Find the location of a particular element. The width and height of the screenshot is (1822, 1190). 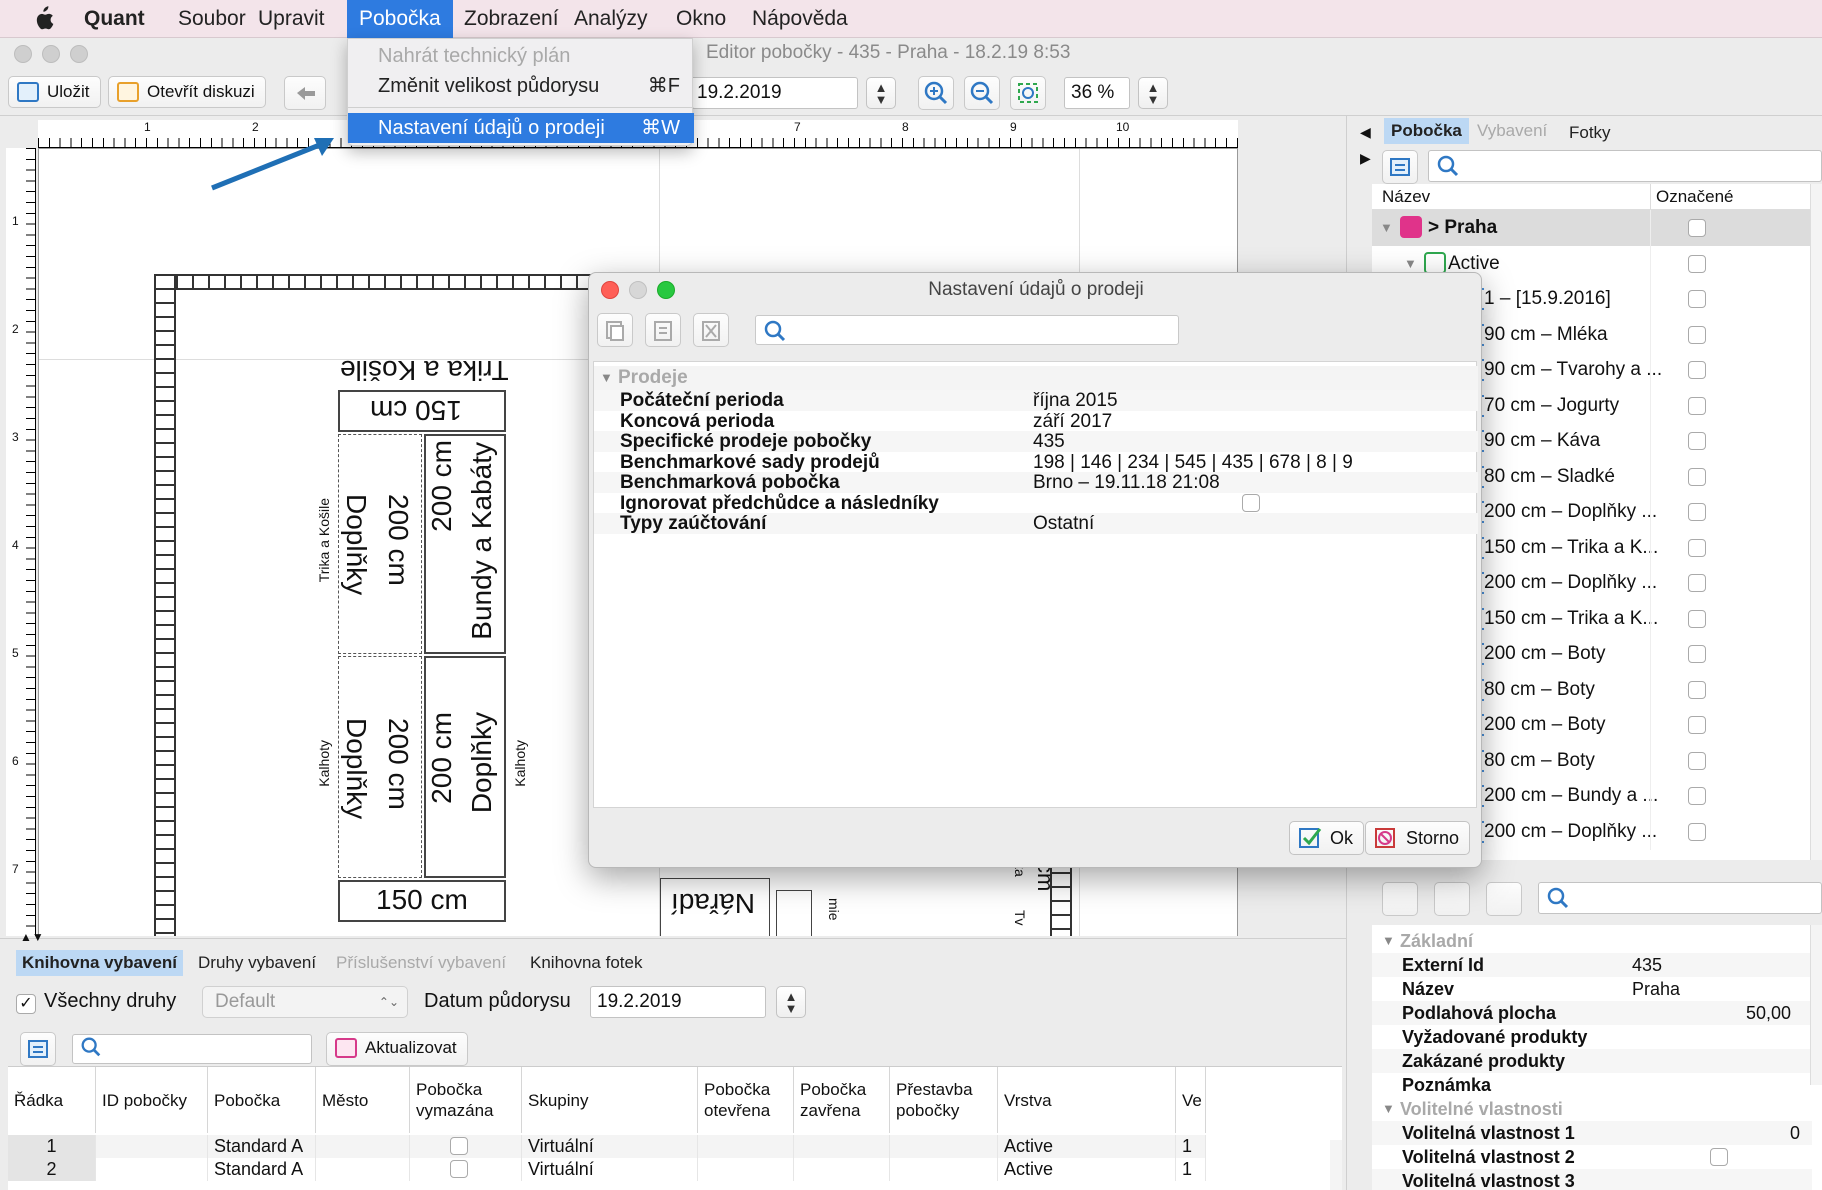

table-cell: 2 is located at coordinates (52, 1169).